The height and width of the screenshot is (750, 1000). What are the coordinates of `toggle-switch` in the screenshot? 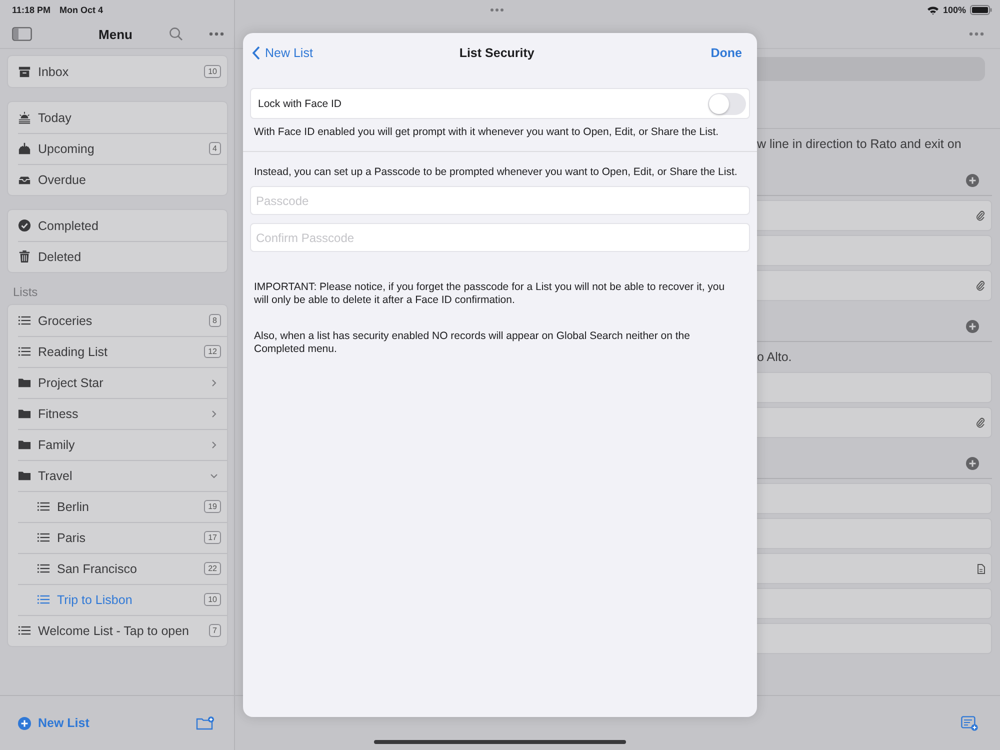 It's located at (727, 103).